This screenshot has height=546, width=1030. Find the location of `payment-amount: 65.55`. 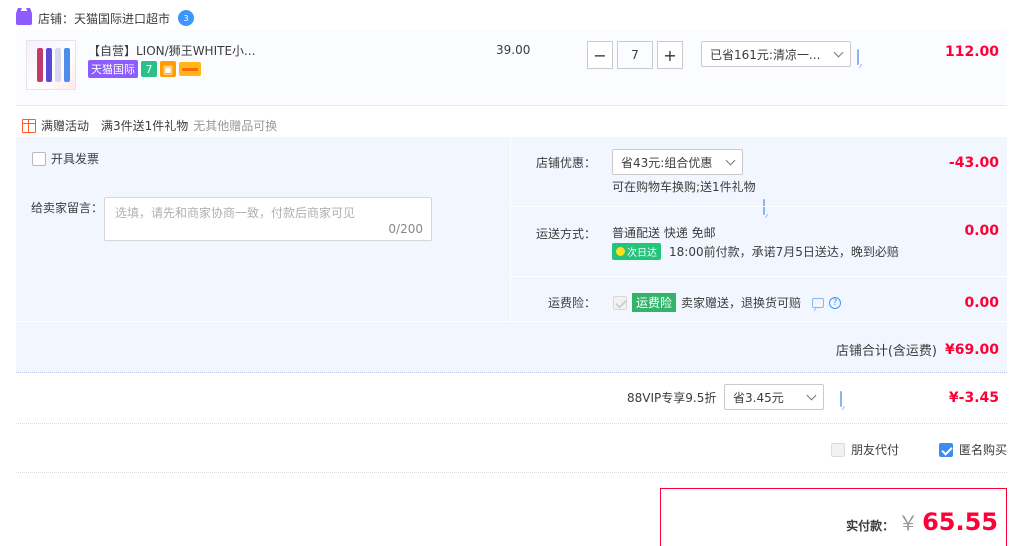

payment-amount: 65.55 is located at coordinates (960, 522).